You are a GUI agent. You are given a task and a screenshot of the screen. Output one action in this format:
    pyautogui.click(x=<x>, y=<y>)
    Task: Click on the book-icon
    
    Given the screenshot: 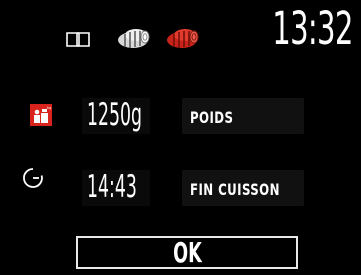 What is the action you would take?
    pyautogui.click(x=78, y=39)
    